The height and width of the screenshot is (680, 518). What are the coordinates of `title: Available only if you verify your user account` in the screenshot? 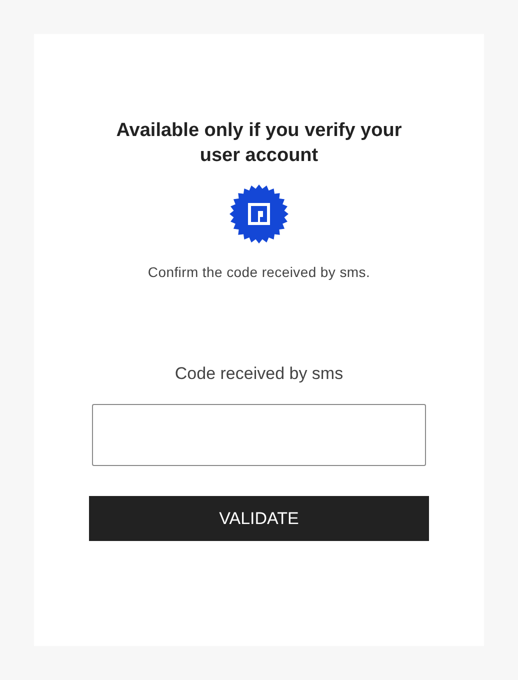 It's located at (259, 143).